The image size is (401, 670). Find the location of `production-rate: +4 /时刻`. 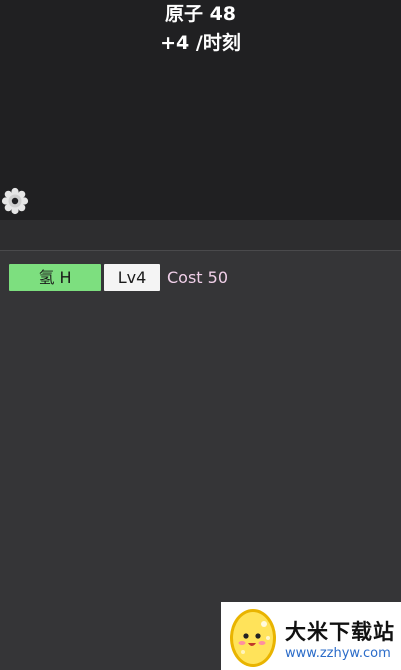

production-rate: +4 /时刻 is located at coordinates (200, 43).